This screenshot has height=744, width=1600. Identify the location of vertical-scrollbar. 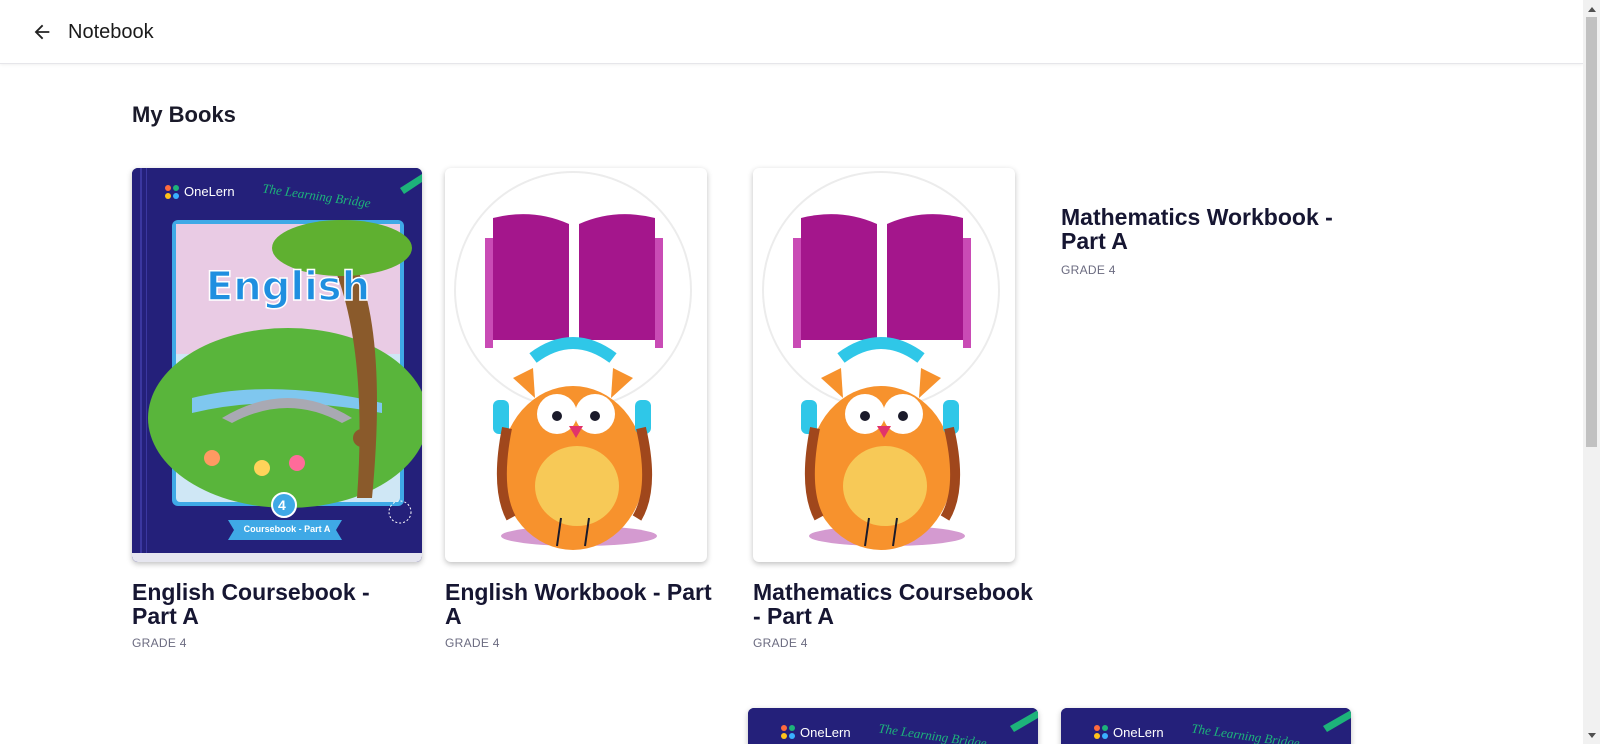
(1591, 372).